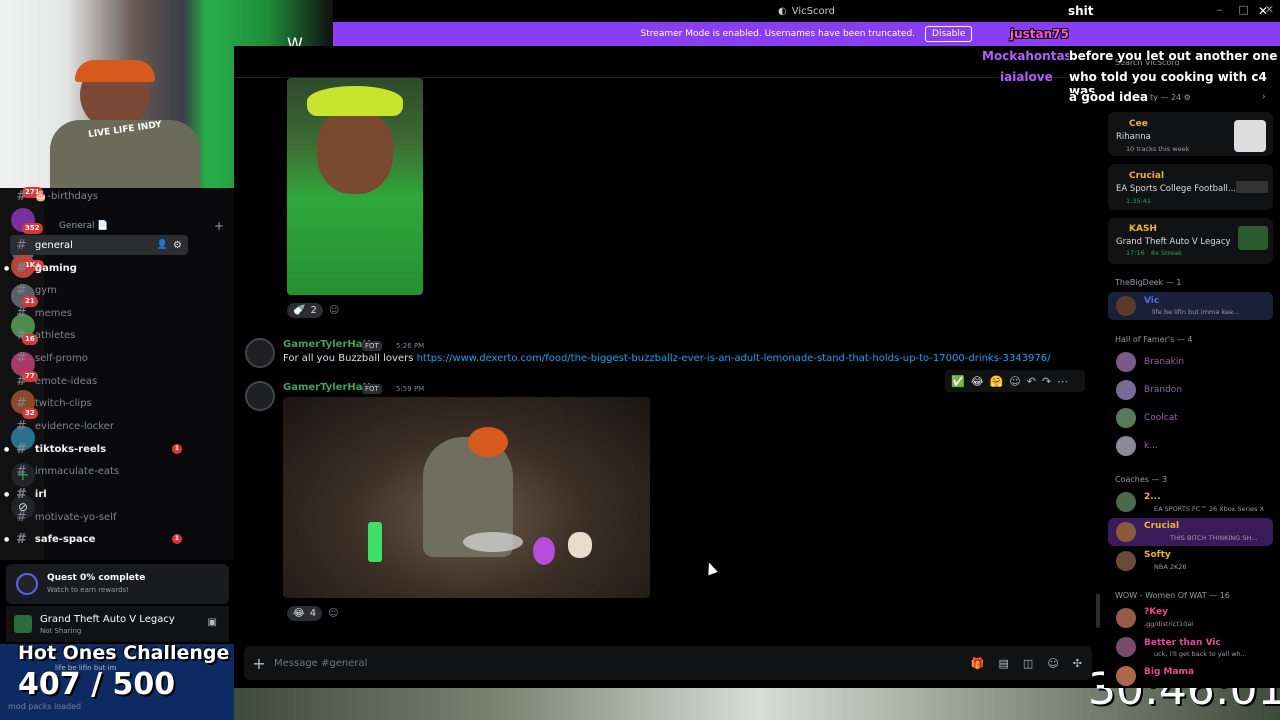 The height and width of the screenshot is (720, 1280). What do you see at coordinates (96, 494) in the screenshot?
I see `channel-irl: ● # irl` at bounding box center [96, 494].